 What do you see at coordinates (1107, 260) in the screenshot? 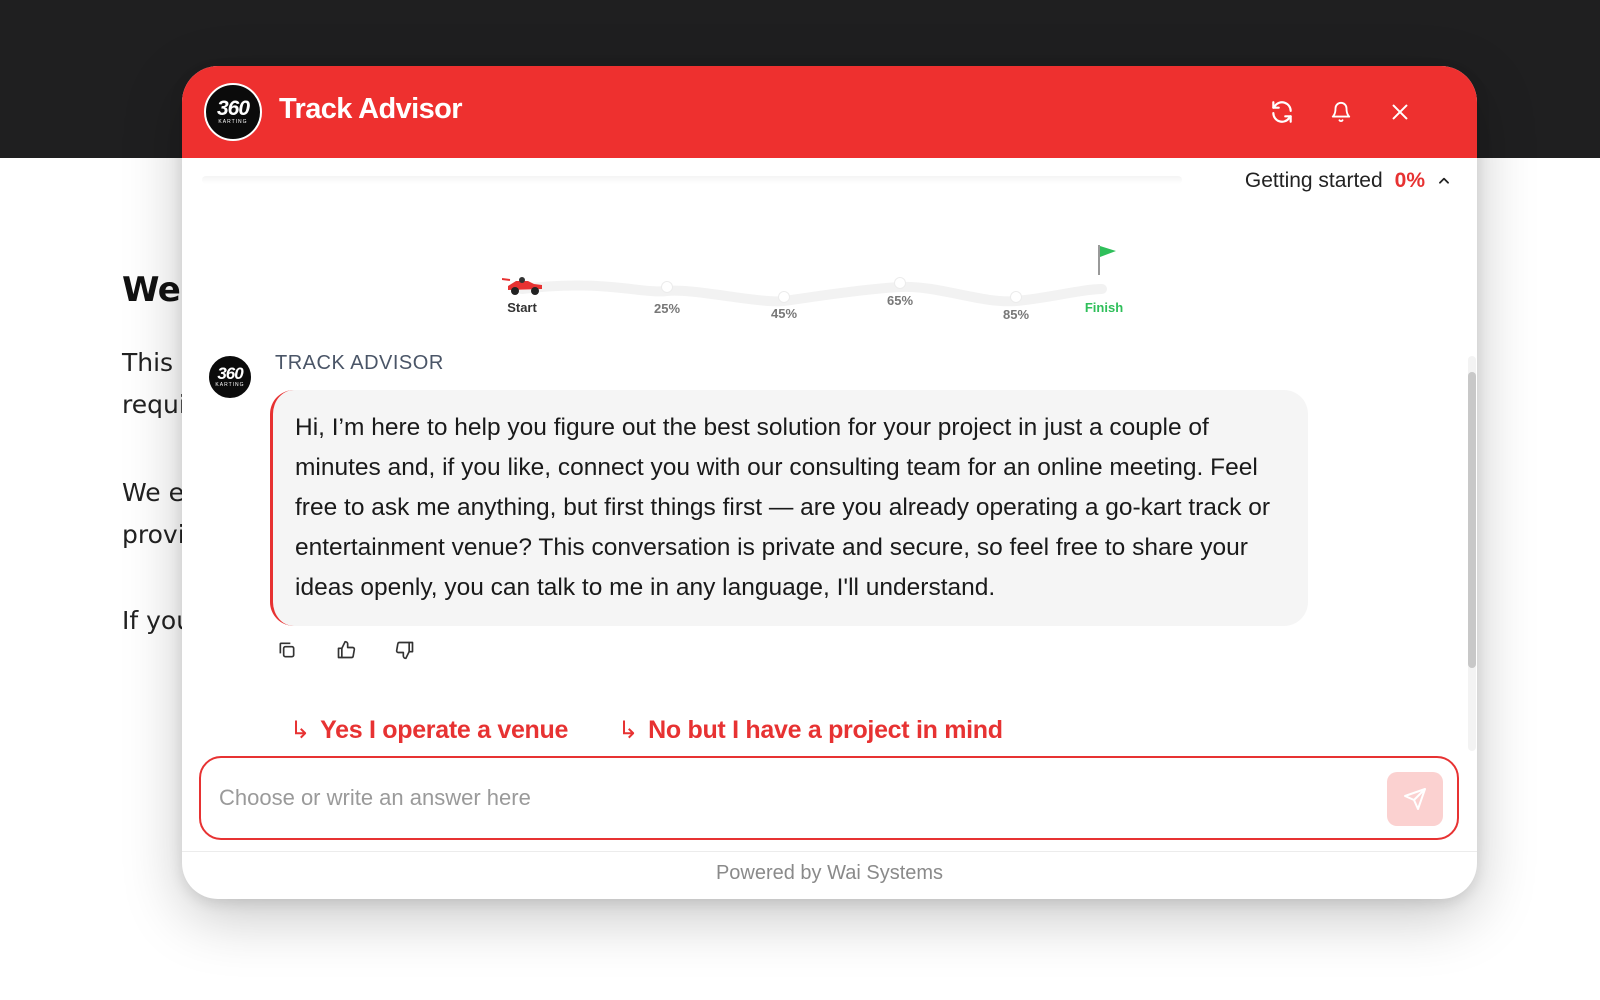
I see `finish-flag-icon` at bounding box center [1107, 260].